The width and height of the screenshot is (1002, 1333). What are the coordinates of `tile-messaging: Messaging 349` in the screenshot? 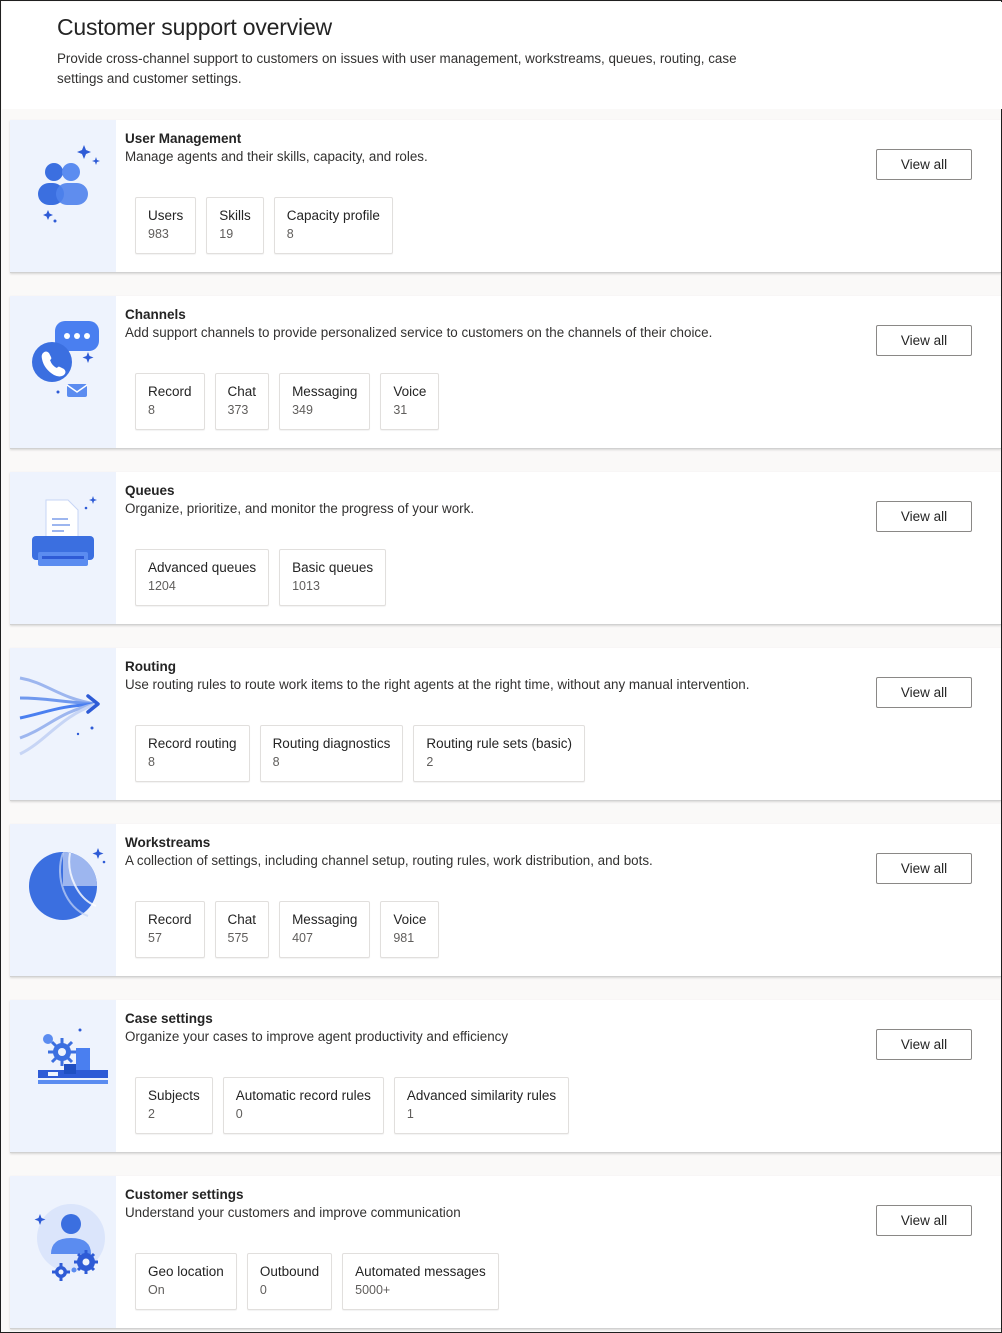 It's located at (325, 401).